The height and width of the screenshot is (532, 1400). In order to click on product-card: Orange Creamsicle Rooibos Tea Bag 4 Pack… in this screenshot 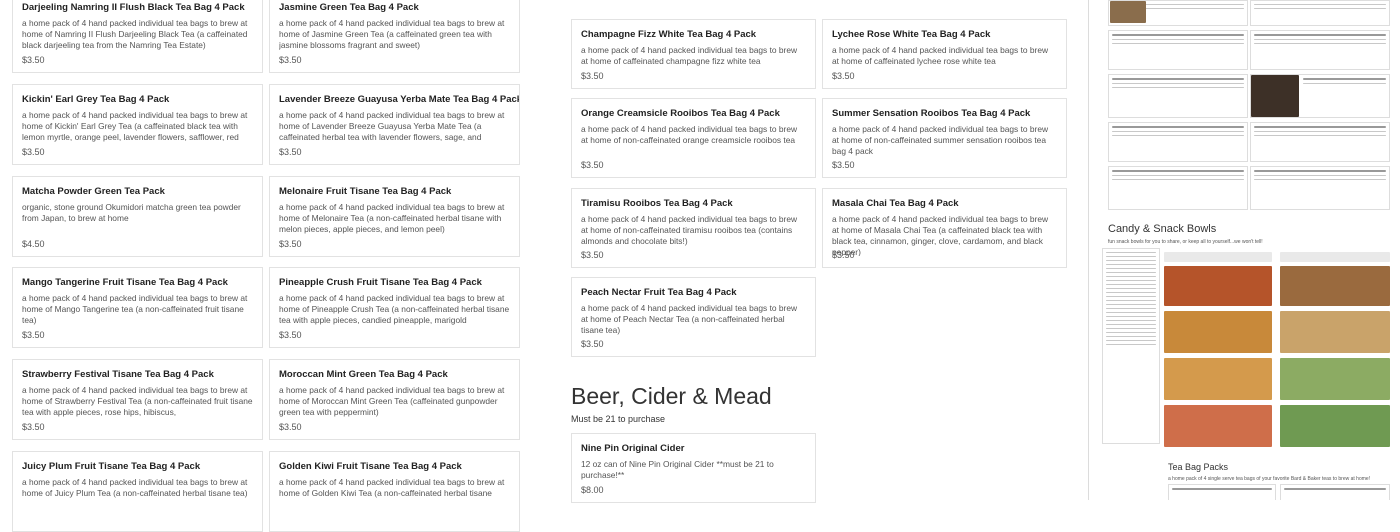, I will do `click(693, 138)`.